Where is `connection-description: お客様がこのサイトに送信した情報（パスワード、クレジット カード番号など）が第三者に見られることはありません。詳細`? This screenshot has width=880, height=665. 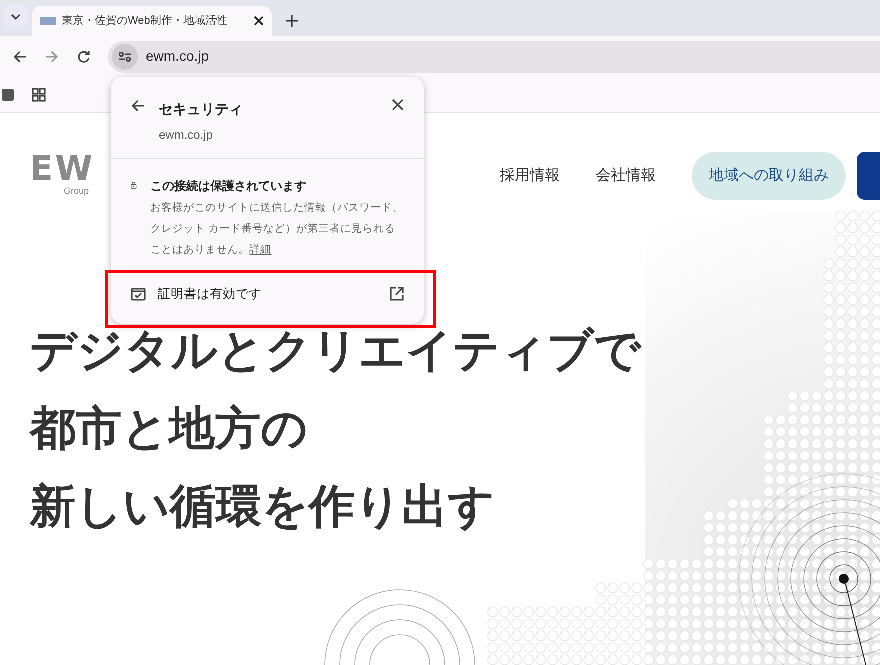 connection-description: お客様がこのサイトに送信した情報（パスワード、クレジット カード番号など）が第三者に見られることはありません。詳細 is located at coordinates (277, 229).